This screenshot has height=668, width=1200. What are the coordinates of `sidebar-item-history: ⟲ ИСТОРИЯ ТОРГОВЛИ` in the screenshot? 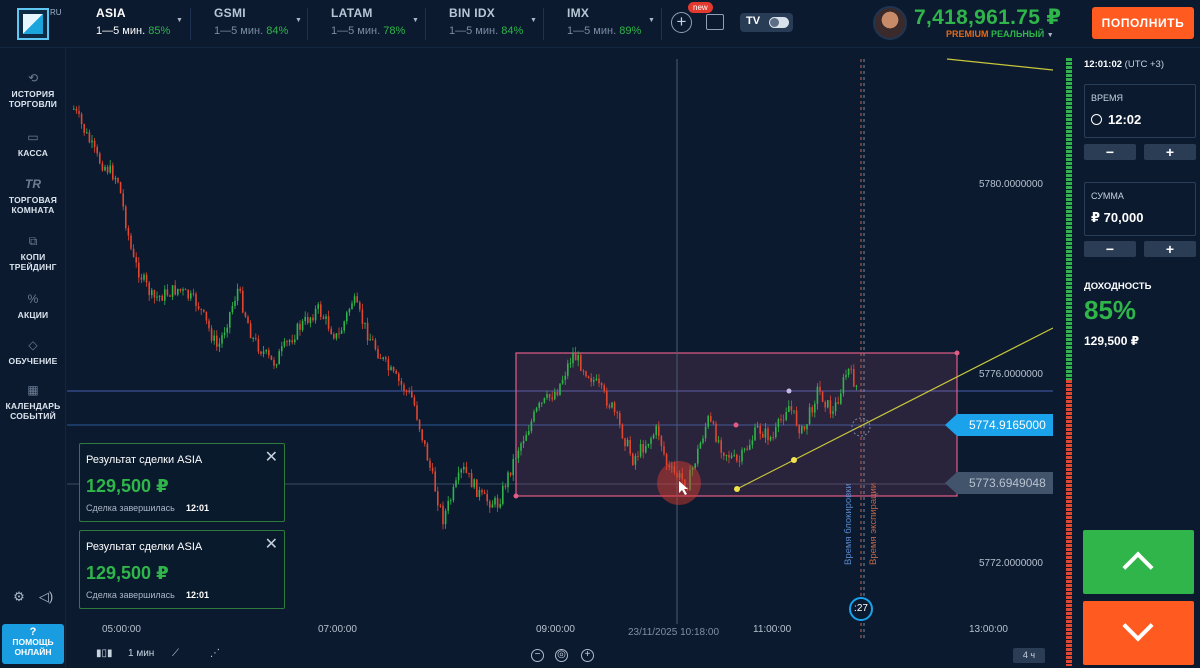 It's located at (33, 89).